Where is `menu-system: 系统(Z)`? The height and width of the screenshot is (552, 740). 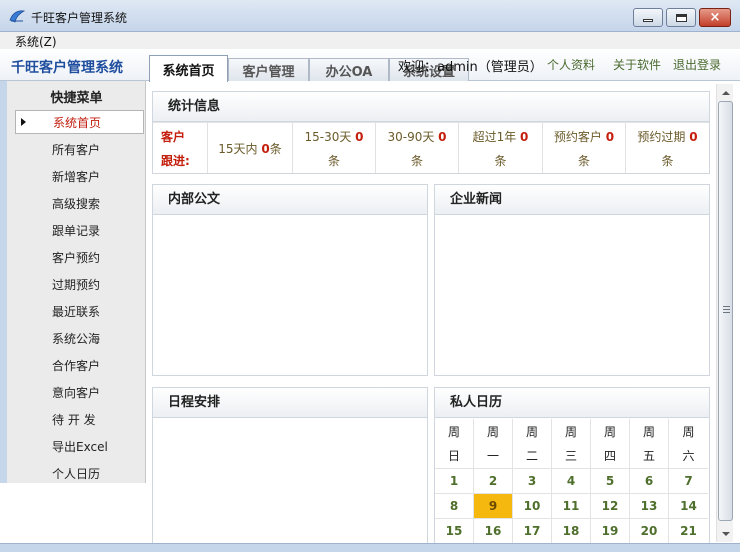 menu-system: 系统(Z) is located at coordinates (36, 41).